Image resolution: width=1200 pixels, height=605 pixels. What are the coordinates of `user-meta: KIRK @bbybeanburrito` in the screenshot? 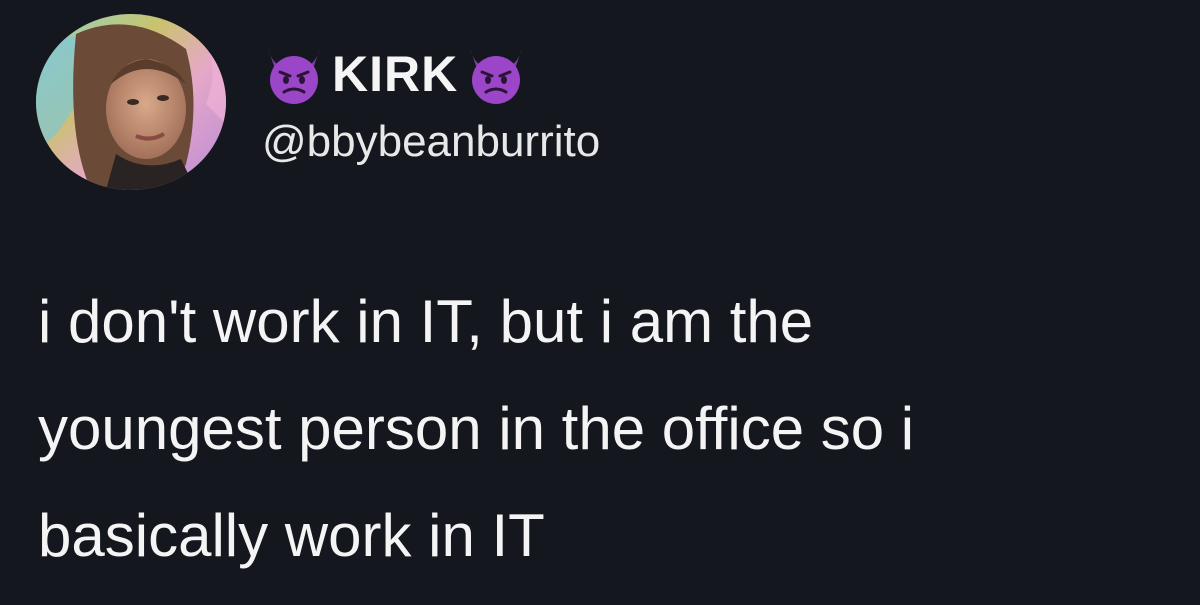 It's located at (431, 104).